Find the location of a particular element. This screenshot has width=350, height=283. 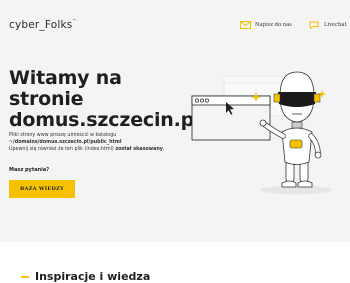

title-line-1: Witamy na is located at coordinates (65, 78).